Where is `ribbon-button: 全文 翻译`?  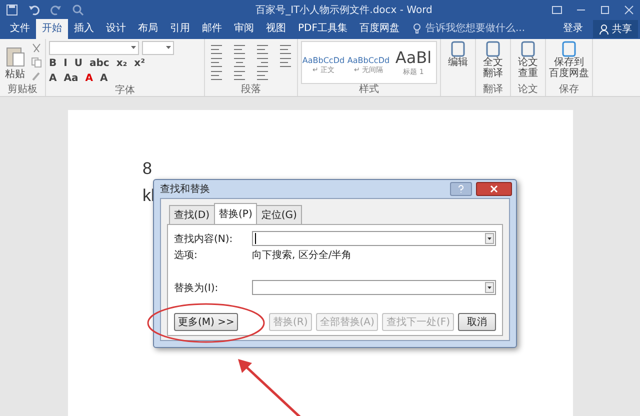
ribbon-button: 全文 翻译 is located at coordinates (493, 62).